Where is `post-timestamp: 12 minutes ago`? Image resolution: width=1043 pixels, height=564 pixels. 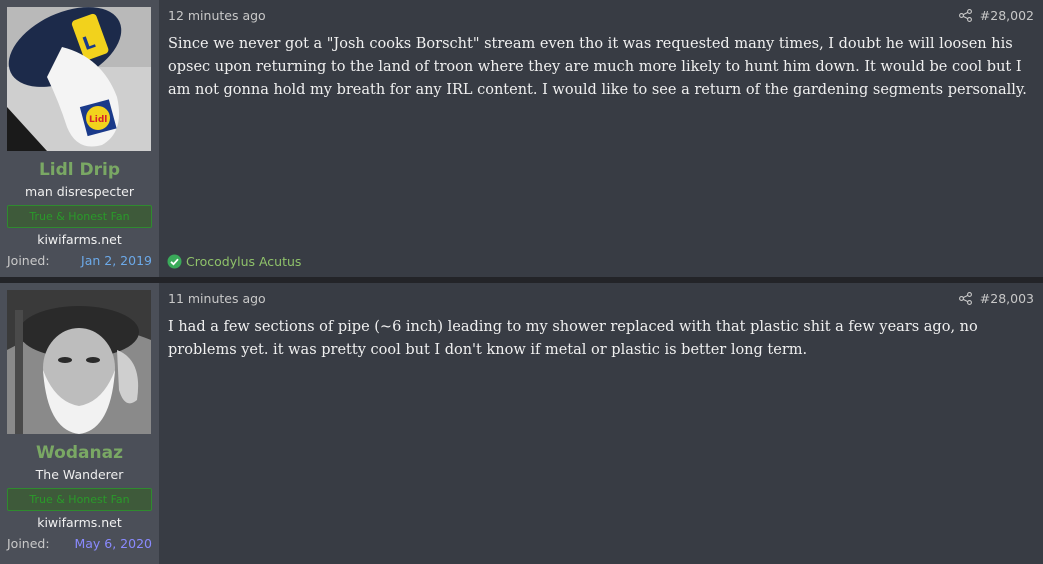
post-timestamp: 12 minutes ago is located at coordinates (217, 15).